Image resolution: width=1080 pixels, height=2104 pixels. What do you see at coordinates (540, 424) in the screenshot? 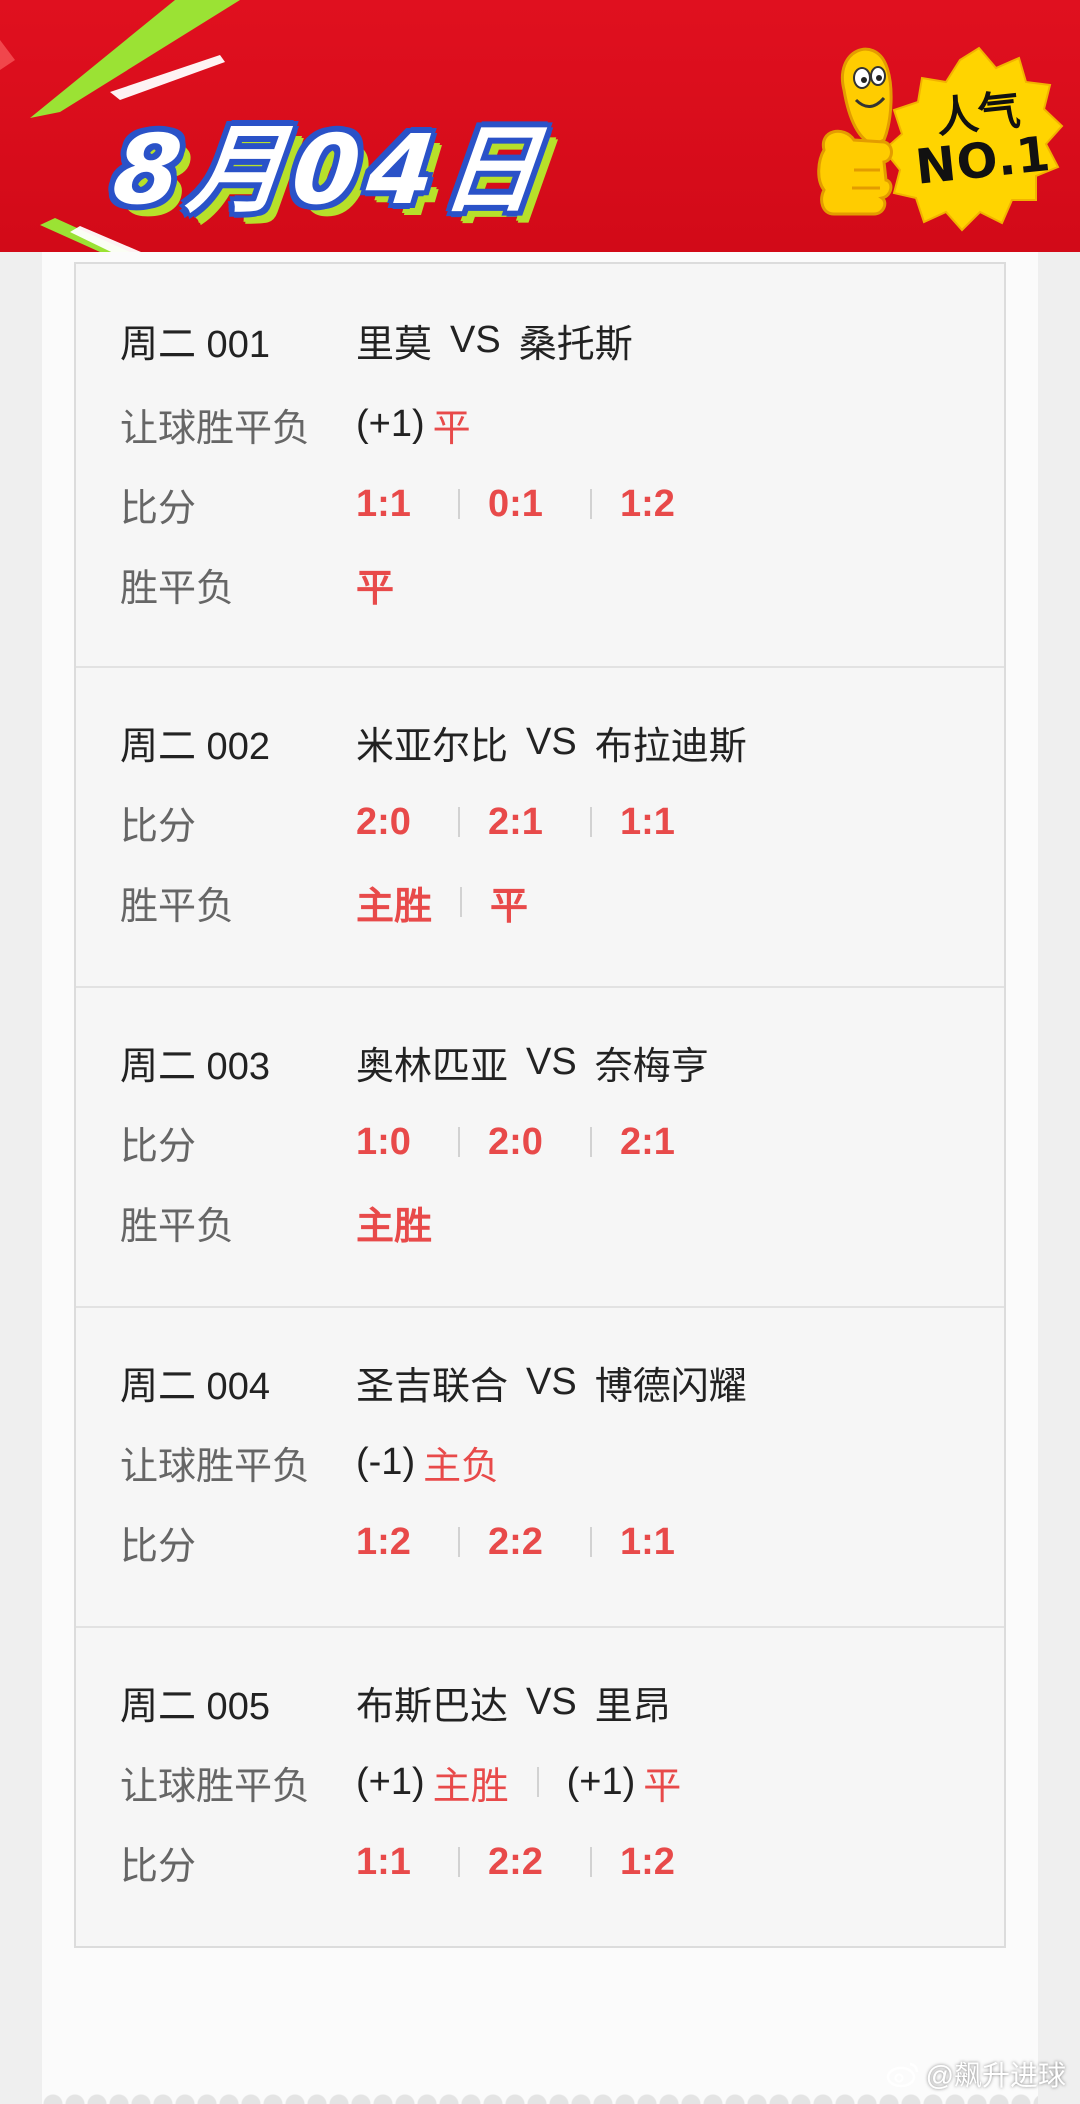
I see `handicap-row: 让球胜平负 (+1) 平` at bounding box center [540, 424].